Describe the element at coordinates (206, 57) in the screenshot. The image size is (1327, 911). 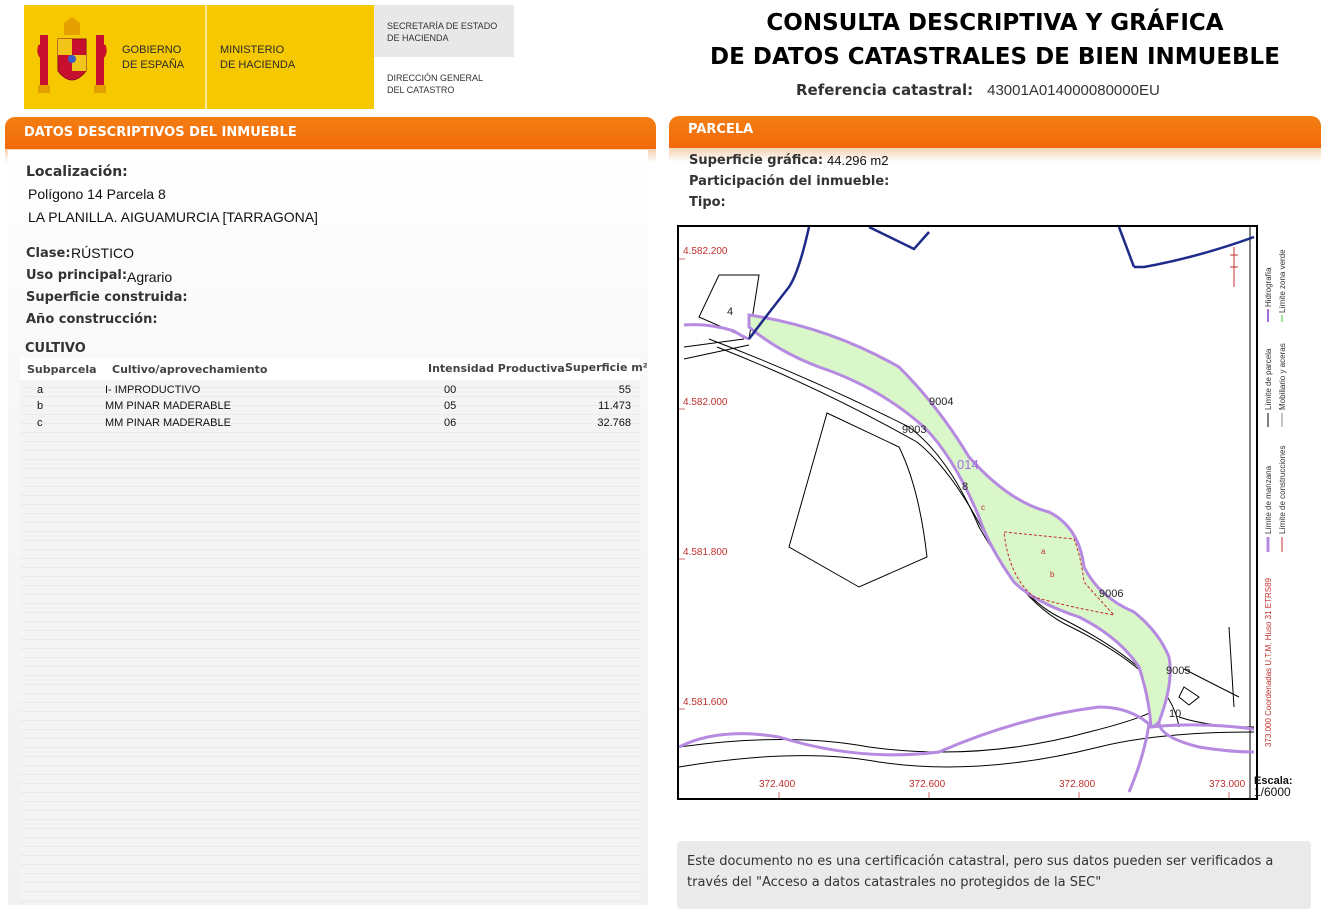
I see `logo-divider` at that location.